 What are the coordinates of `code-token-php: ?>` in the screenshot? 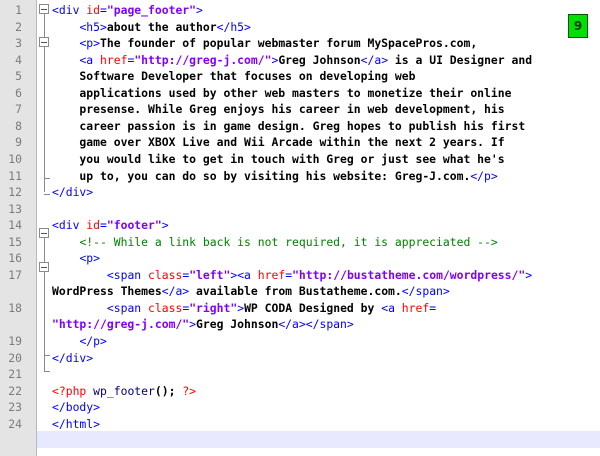 It's located at (189, 390).